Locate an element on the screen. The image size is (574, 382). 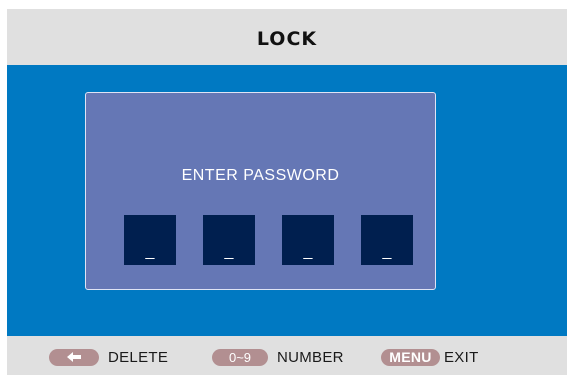
number-label: NUMBER is located at coordinates (310, 357).